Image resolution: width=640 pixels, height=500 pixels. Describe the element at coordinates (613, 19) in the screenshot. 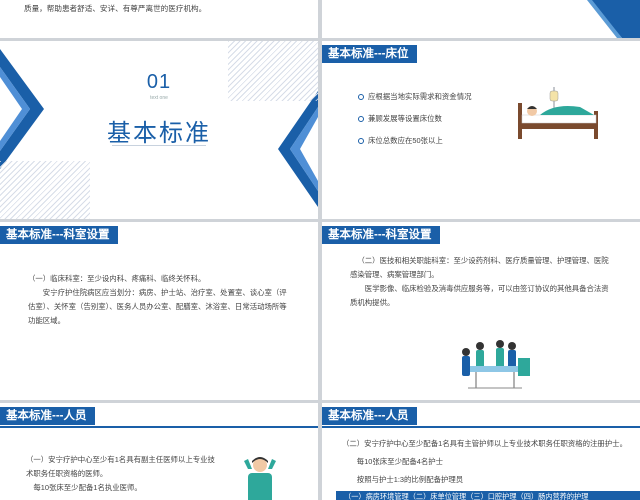

I see `corner-decoration` at that location.